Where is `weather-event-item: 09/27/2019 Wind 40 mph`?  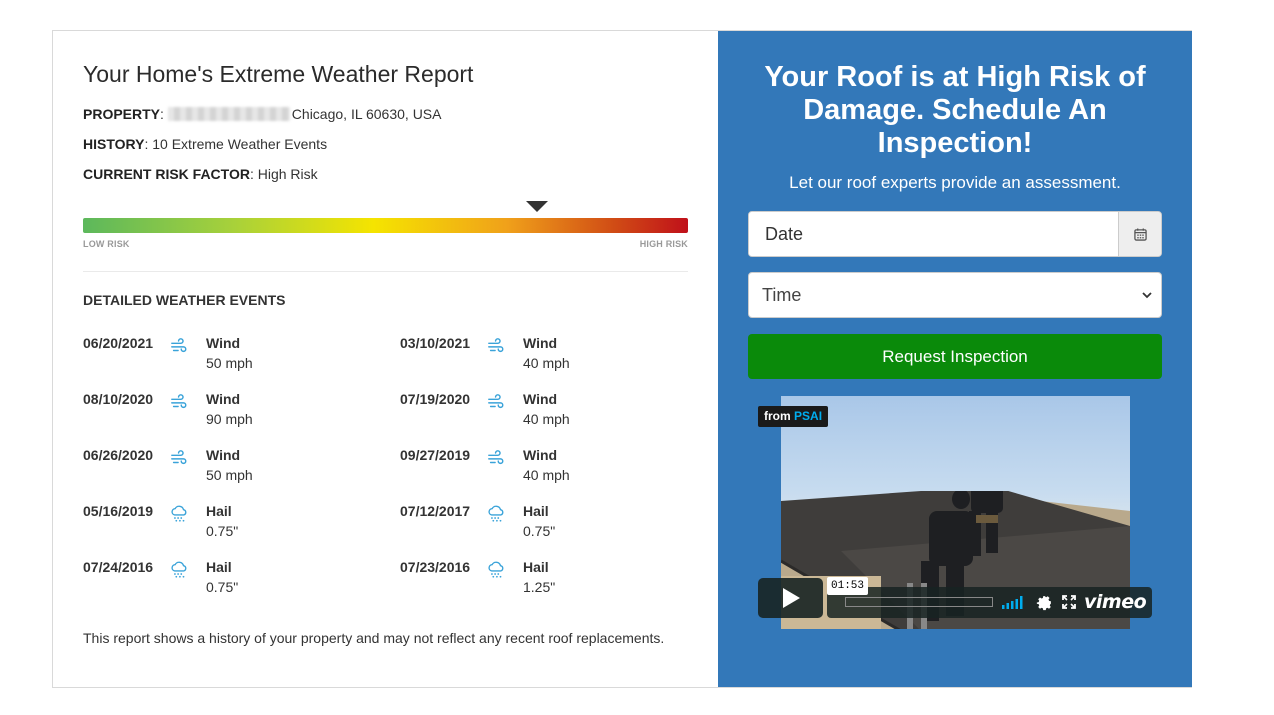 weather-event-item: 09/27/2019 Wind 40 mph is located at coordinates (550, 470).